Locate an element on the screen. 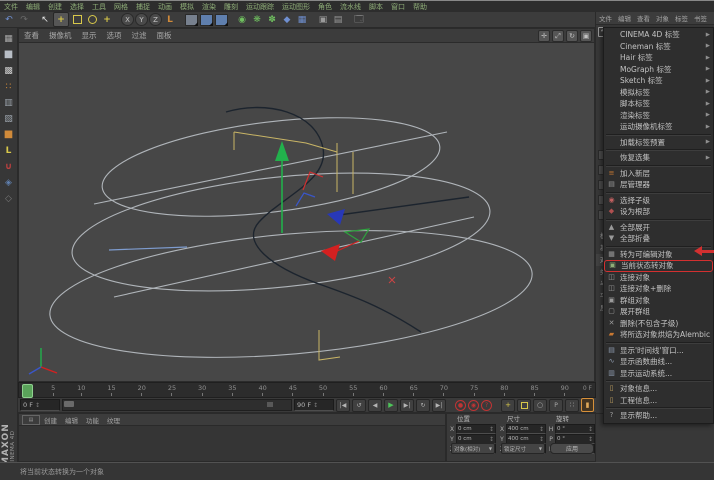 Image resolution: width=714 pixels, height=480 pixels. go-to-start-button: |◀ is located at coordinates (343, 405).